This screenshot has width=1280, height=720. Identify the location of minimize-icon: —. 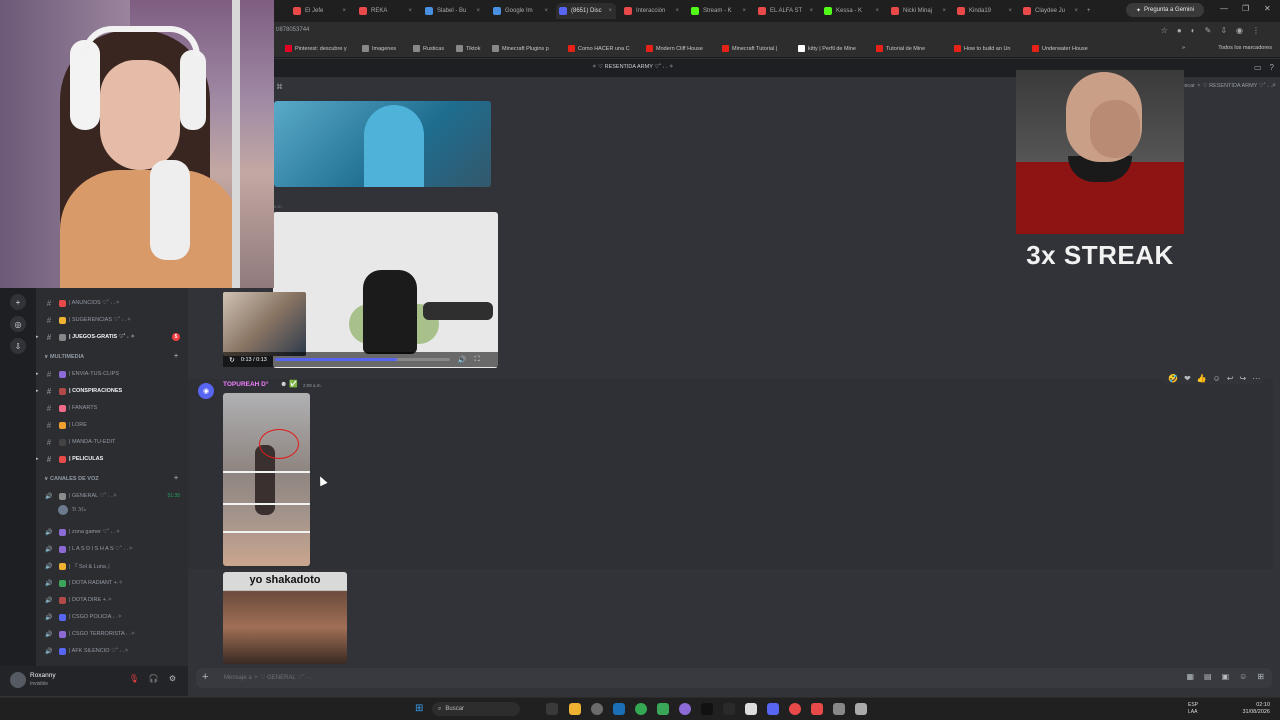
(1224, 8).